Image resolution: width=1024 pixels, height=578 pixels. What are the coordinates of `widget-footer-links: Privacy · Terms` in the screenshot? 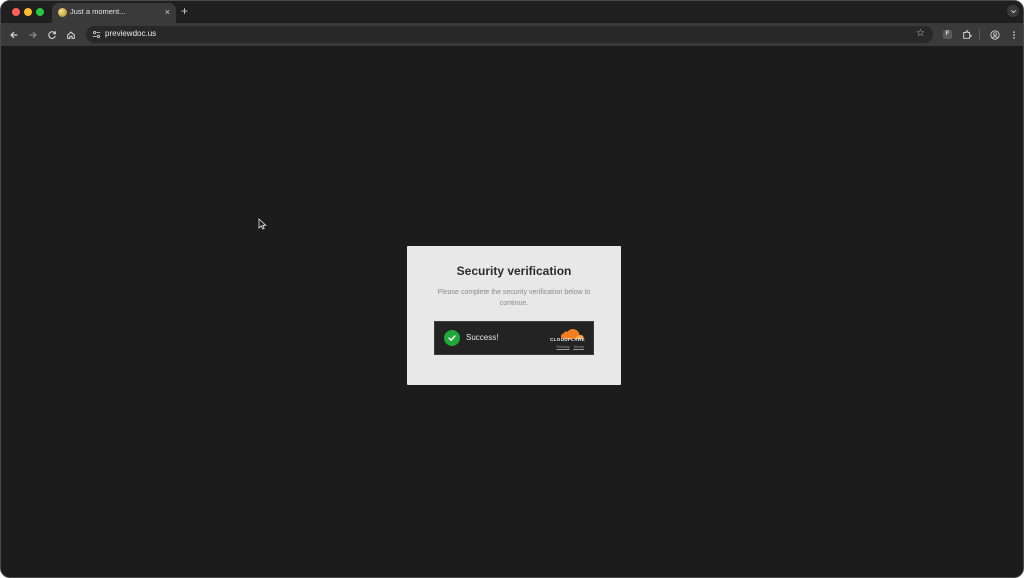 It's located at (570, 346).